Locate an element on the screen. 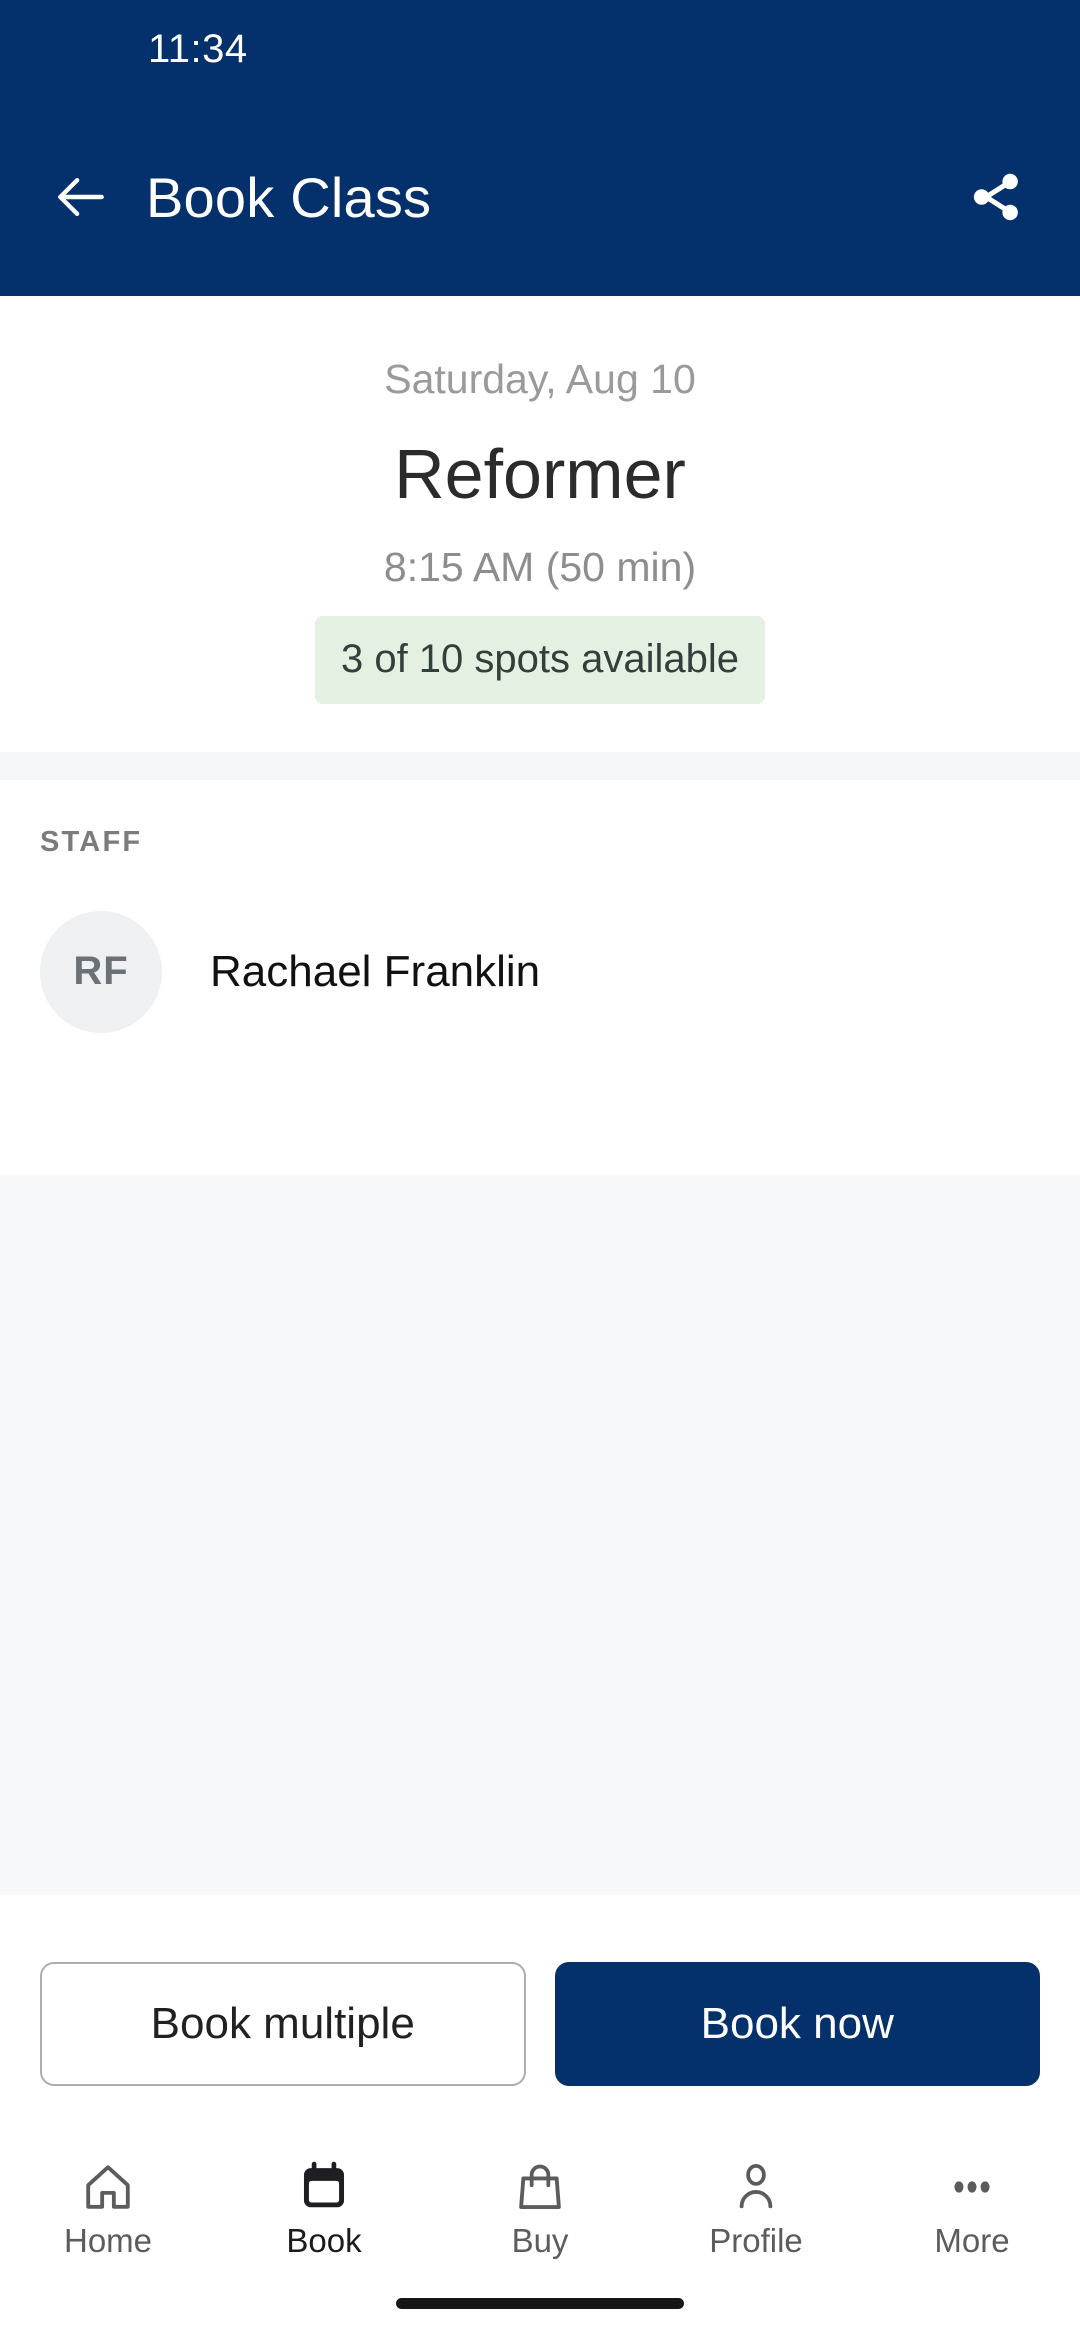 The image size is (1080, 2340). avatar-initials: RF is located at coordinates (101, 971).